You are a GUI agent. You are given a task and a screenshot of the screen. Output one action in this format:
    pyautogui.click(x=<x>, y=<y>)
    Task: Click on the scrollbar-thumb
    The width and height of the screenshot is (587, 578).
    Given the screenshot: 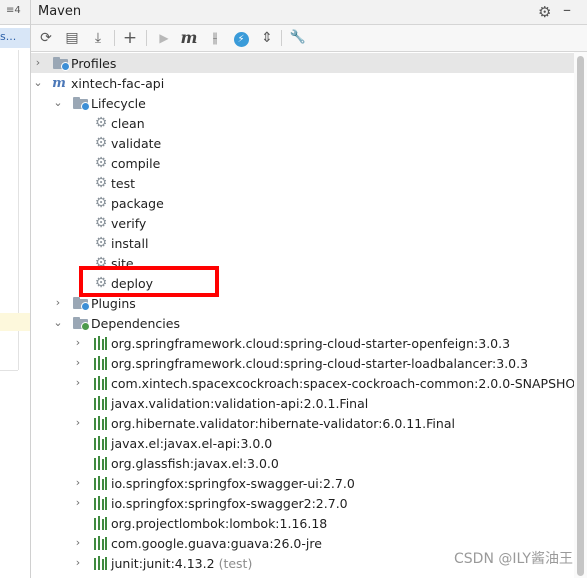 What is the action you would take?
    pyautogui.click(x=580, y=316)
    